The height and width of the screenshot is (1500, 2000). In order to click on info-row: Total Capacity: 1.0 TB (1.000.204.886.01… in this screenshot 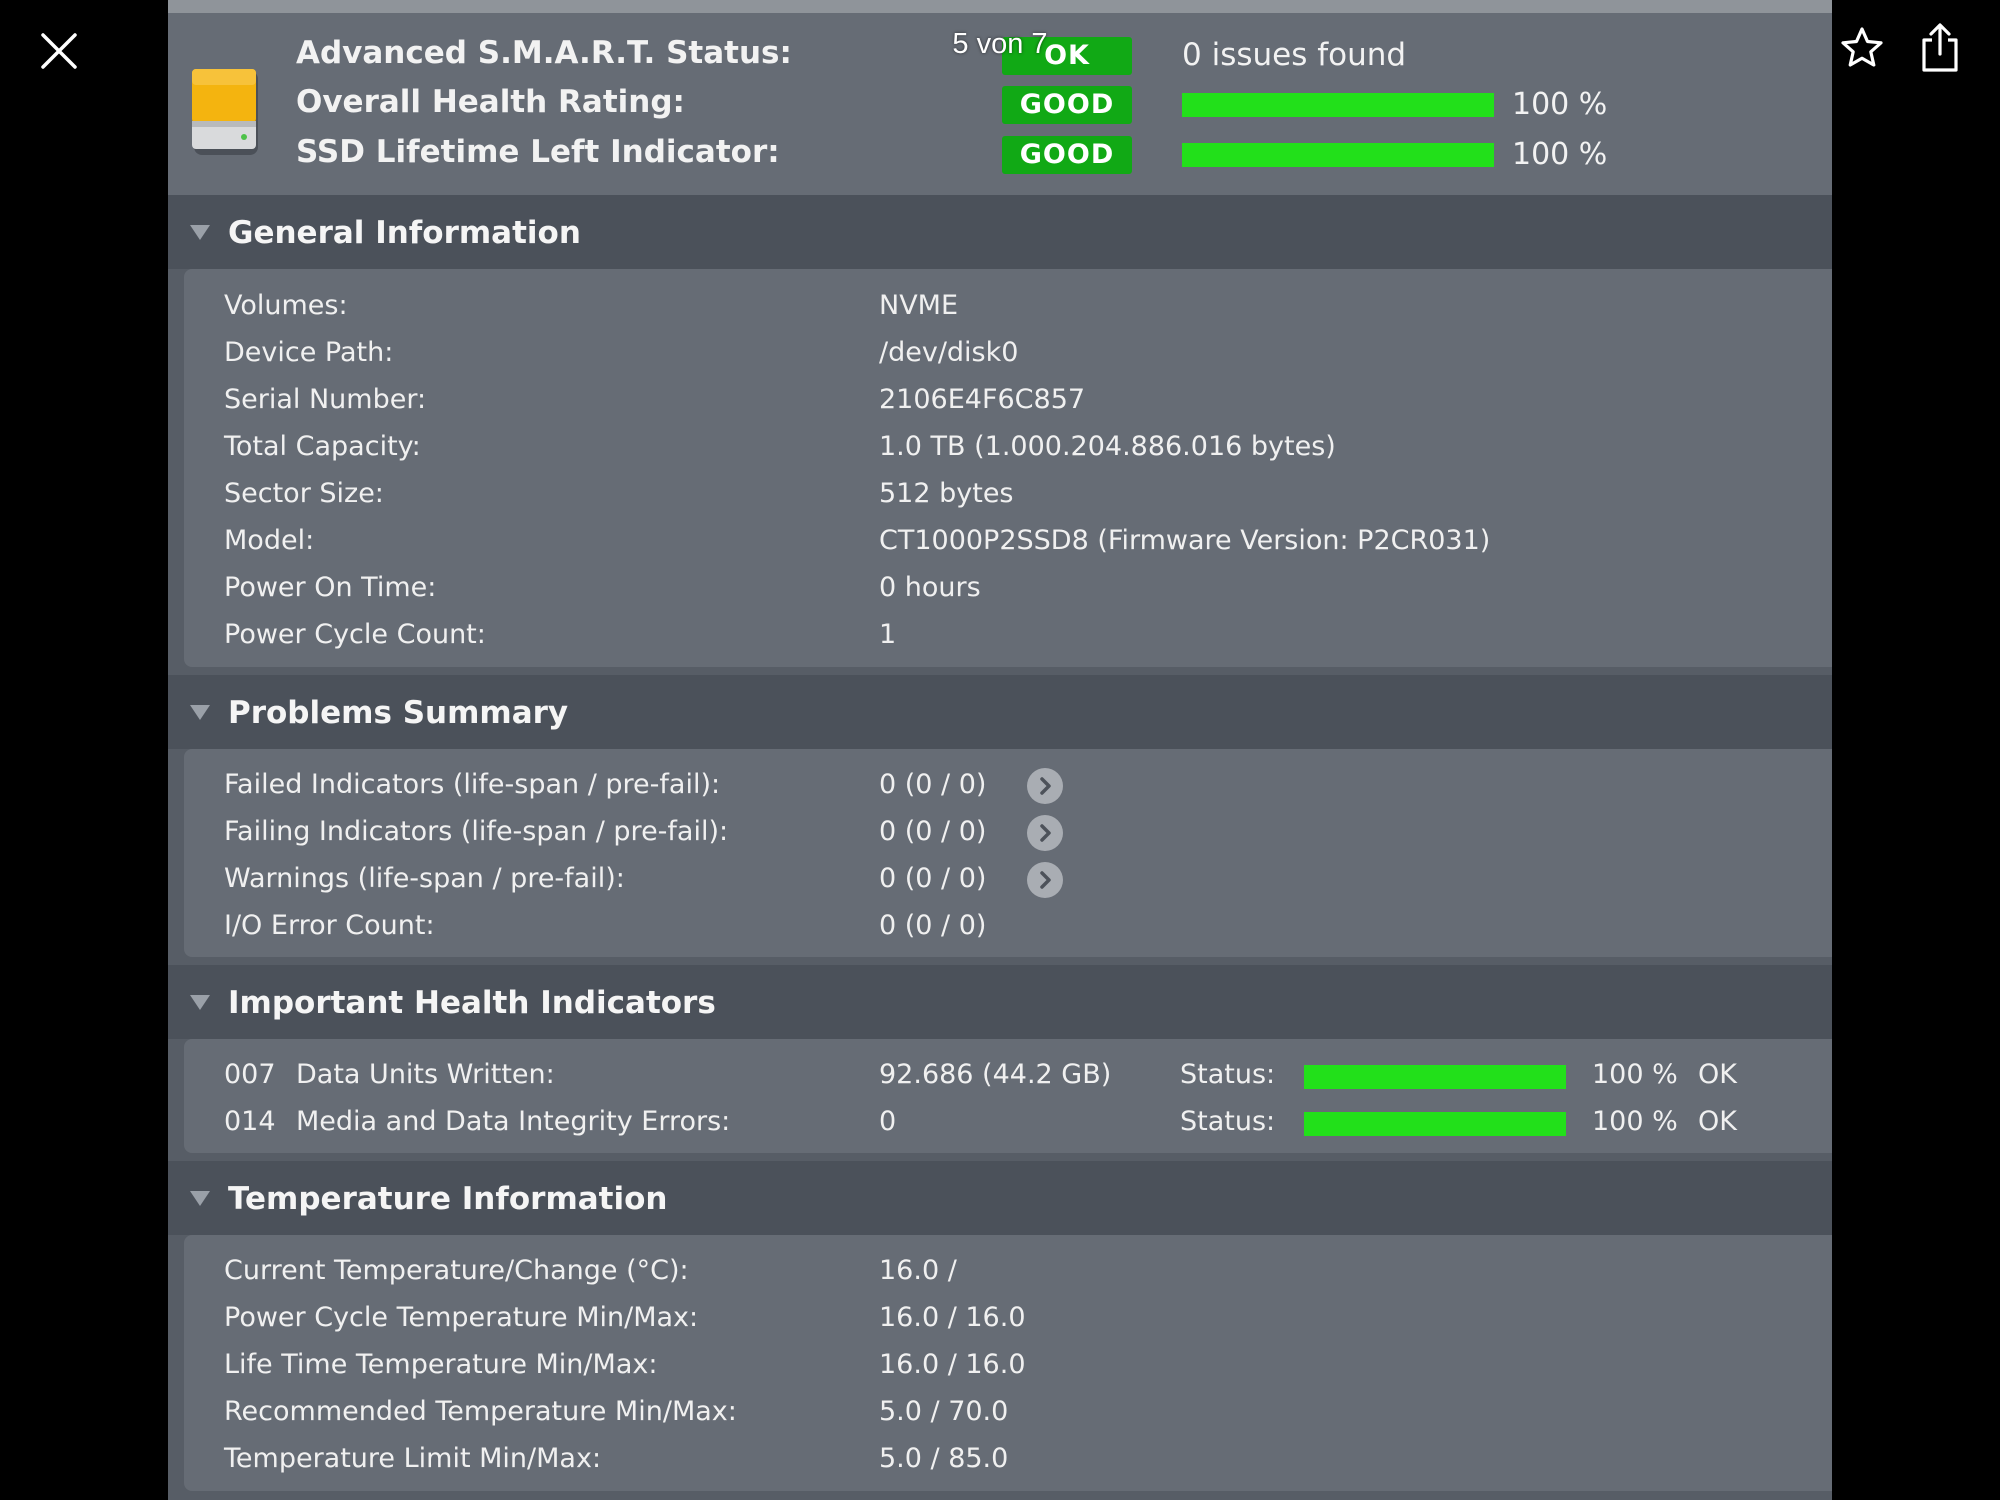, I will do `click(1008, 446)`.